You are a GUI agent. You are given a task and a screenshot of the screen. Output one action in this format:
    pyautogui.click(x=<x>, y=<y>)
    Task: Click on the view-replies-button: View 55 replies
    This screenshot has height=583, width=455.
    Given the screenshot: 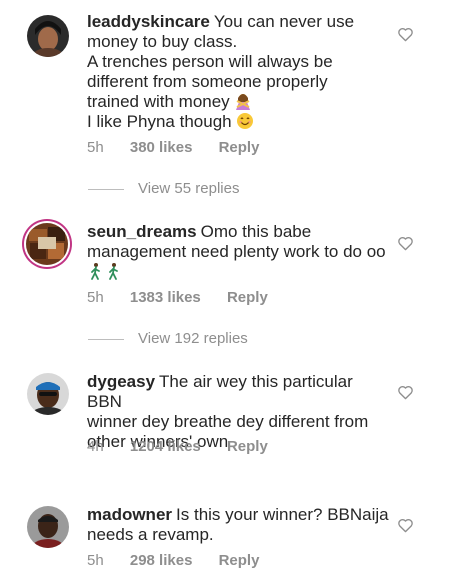 What is the action you would take?
    pyautogui.click(x=163, y=188)
    